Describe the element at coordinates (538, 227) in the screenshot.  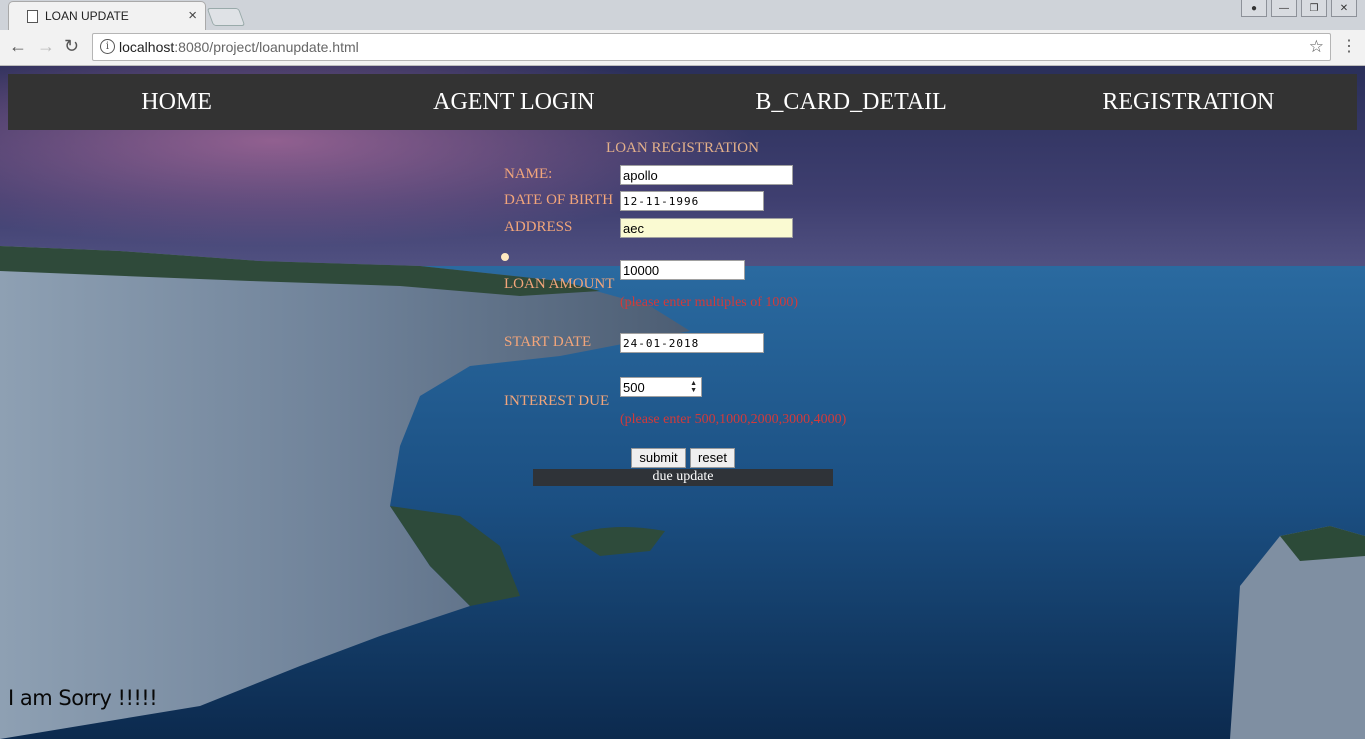
I see `address-label: ADDRESS` at that location.